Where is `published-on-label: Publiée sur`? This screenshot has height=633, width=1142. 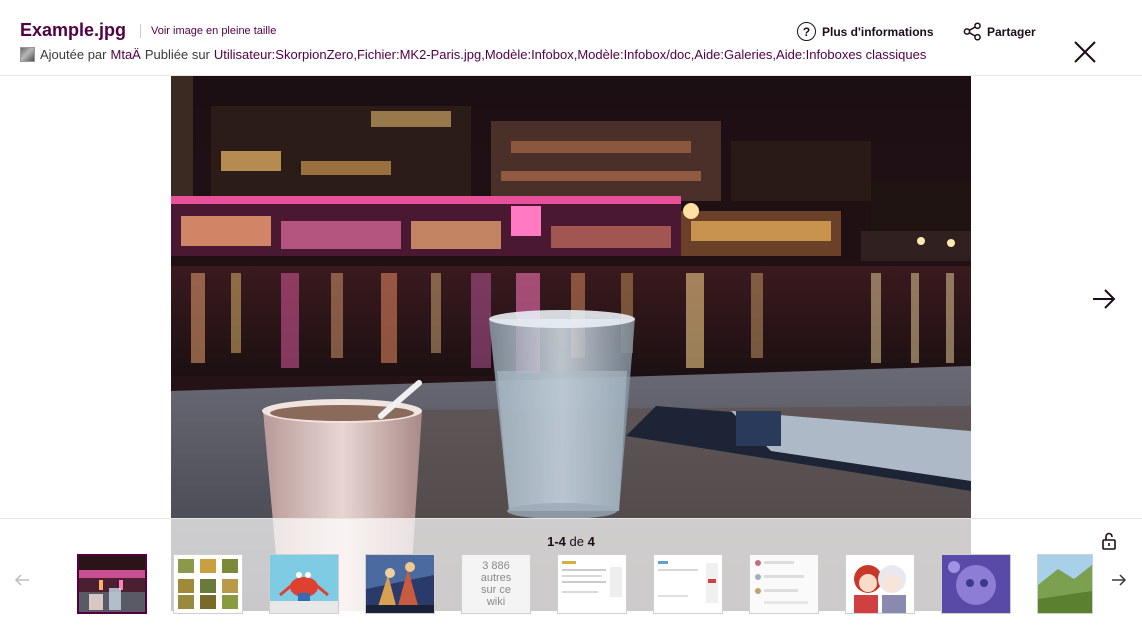
published-on-label: Publiée sur is located at coordinates (177, 54).